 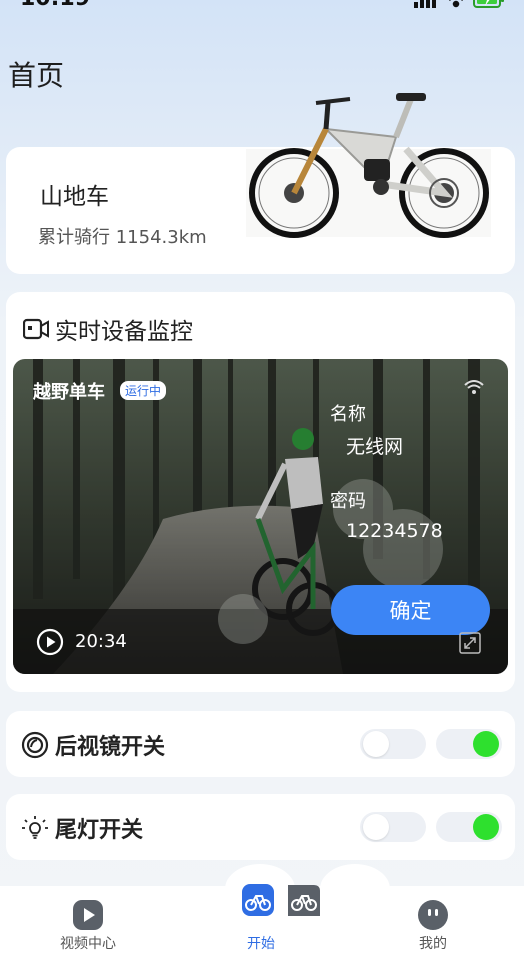 What do you see at coordinates (260, 827) in the screenshot?
I see `taillight-toggle-card: 尾灯开关` at bounding box center [260, 827].